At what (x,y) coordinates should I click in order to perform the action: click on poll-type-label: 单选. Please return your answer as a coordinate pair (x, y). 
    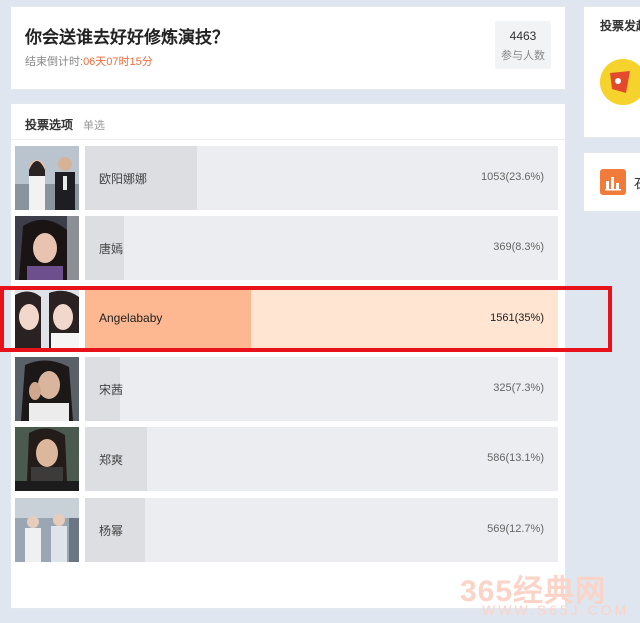
    Looking at the image, I should click on (94, 126).